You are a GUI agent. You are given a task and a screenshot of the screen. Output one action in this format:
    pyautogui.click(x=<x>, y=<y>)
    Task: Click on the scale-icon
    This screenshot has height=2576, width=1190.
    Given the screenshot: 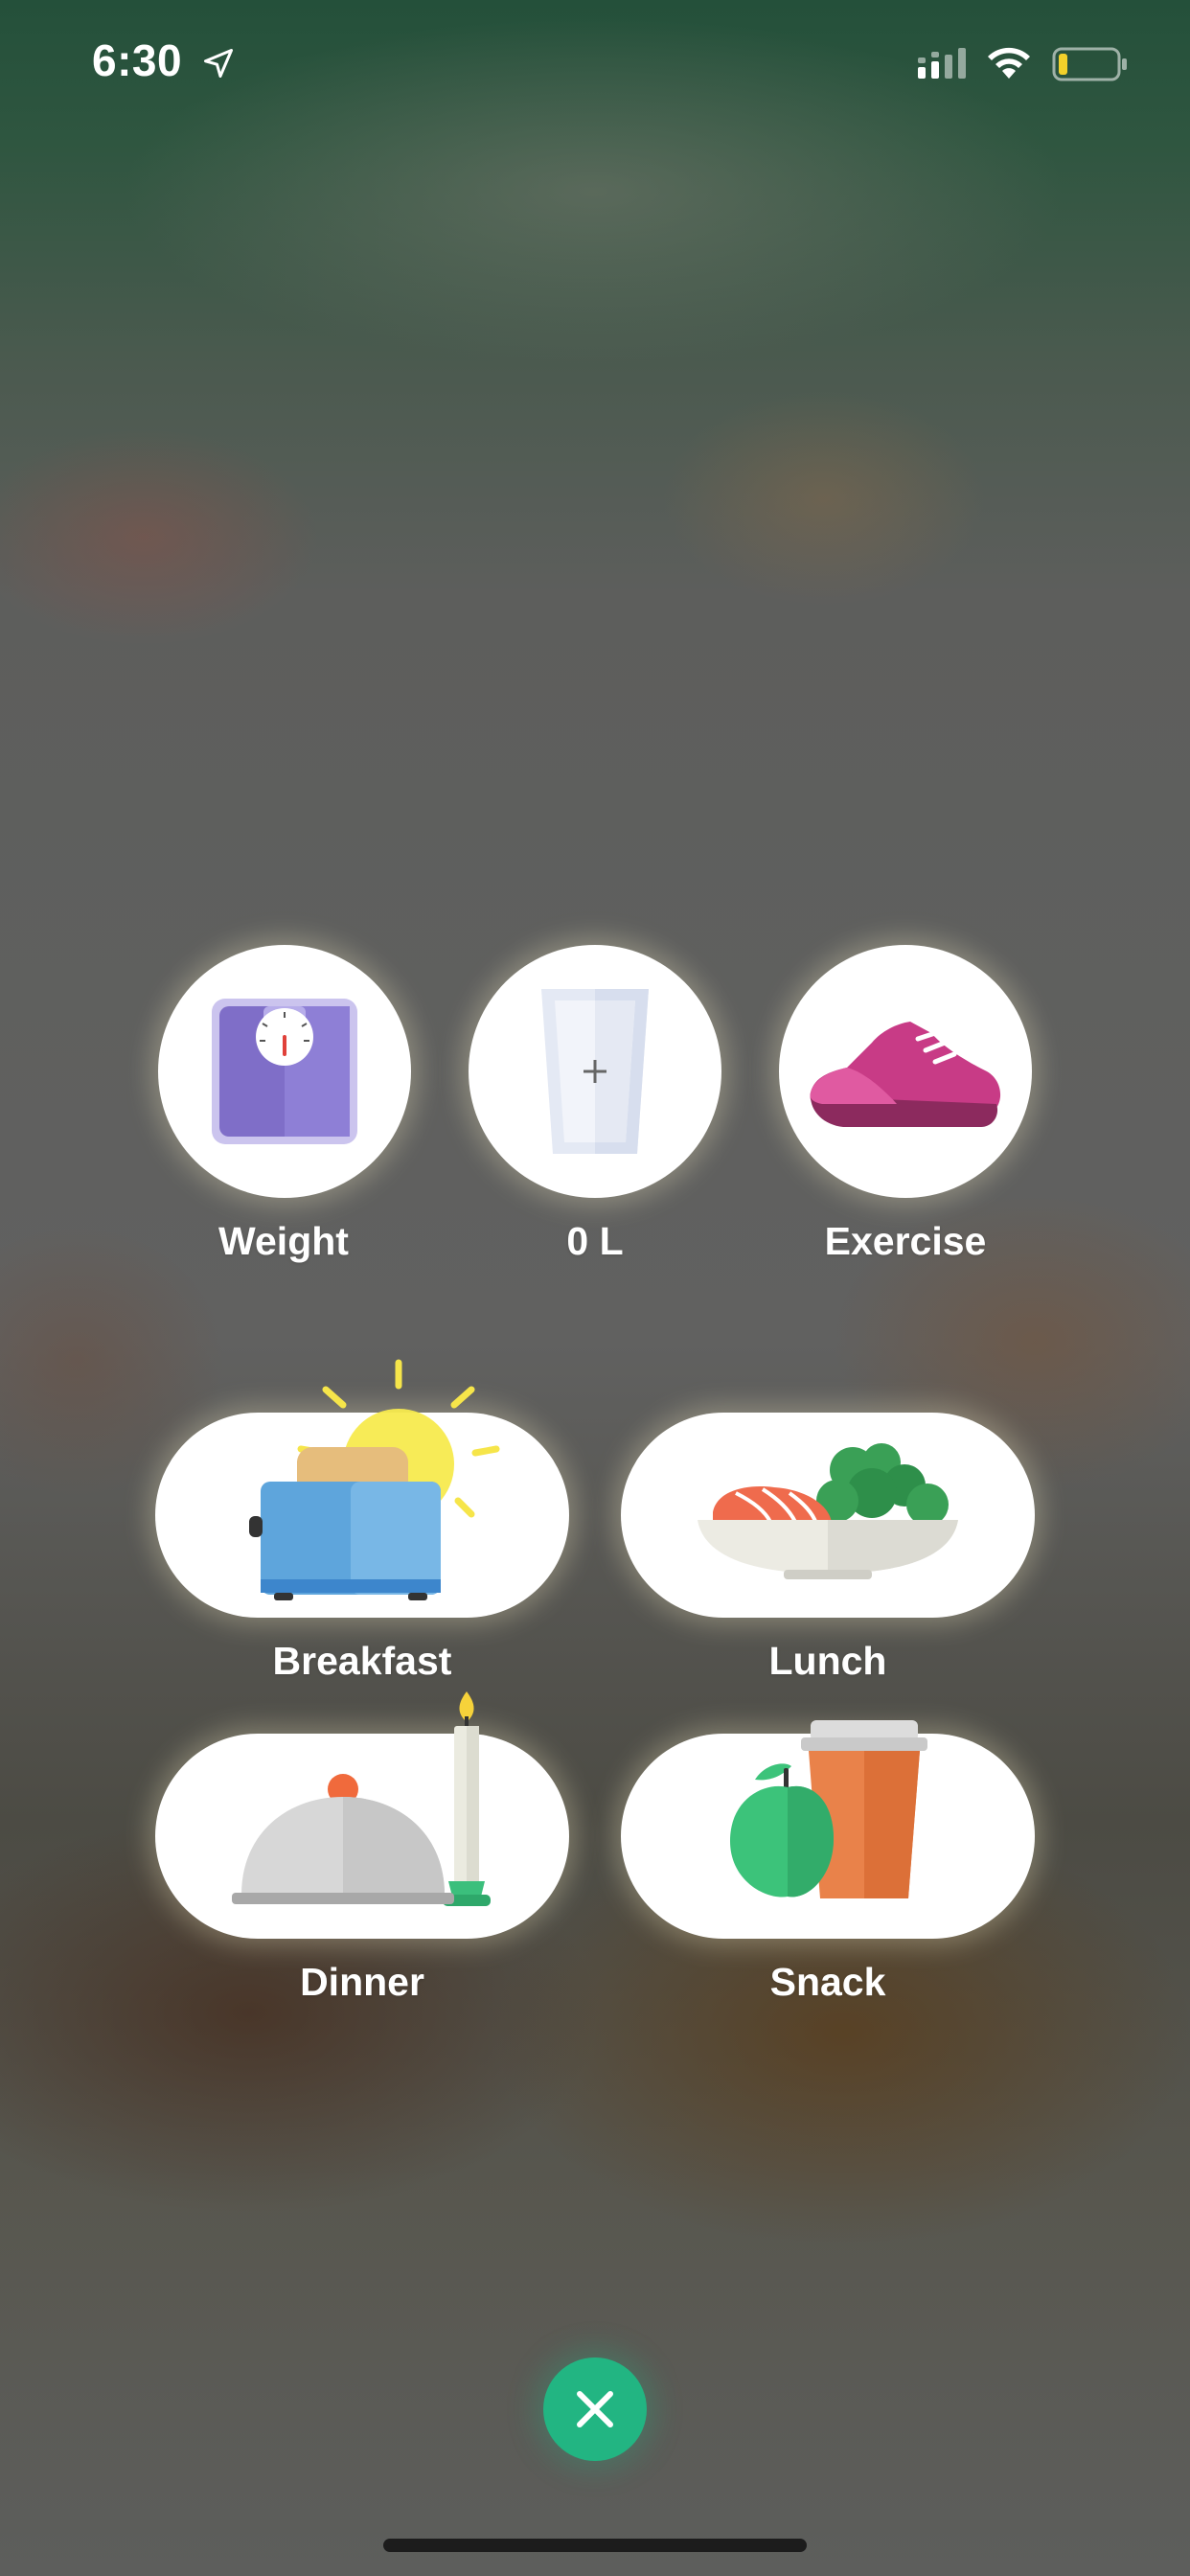 What is the action you would take?
    pyautogui.click(x=285, y=1071)
    